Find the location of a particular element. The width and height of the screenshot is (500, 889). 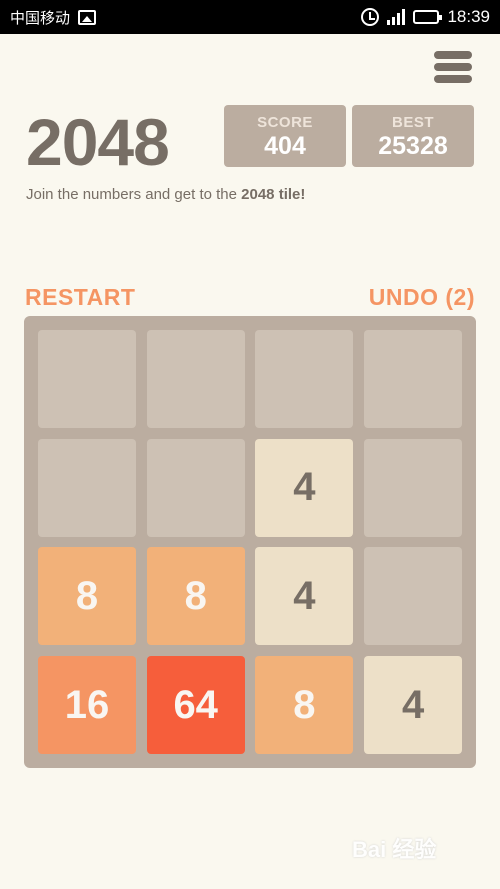

status-clock: 18:39 is located at coordinates (468, 16).